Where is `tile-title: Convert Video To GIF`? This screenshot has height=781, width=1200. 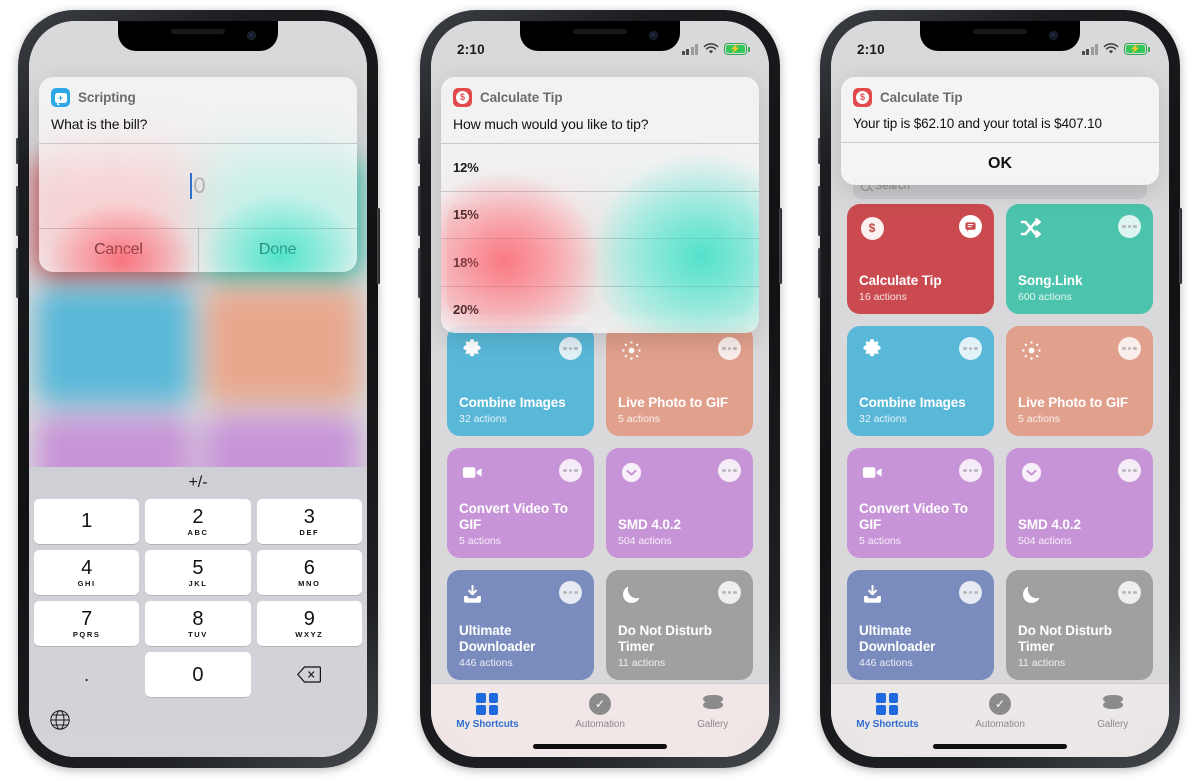 tile-title: Convert Video To GIF is located at coordinates (513, 517).